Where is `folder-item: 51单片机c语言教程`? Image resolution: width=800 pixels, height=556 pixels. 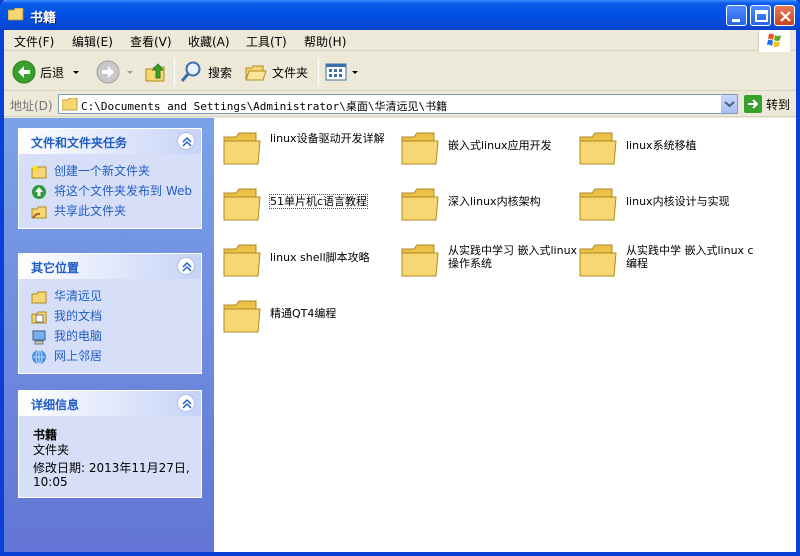
folder-item: 51单片机c语言教程 is located at coordinates (311, 210).